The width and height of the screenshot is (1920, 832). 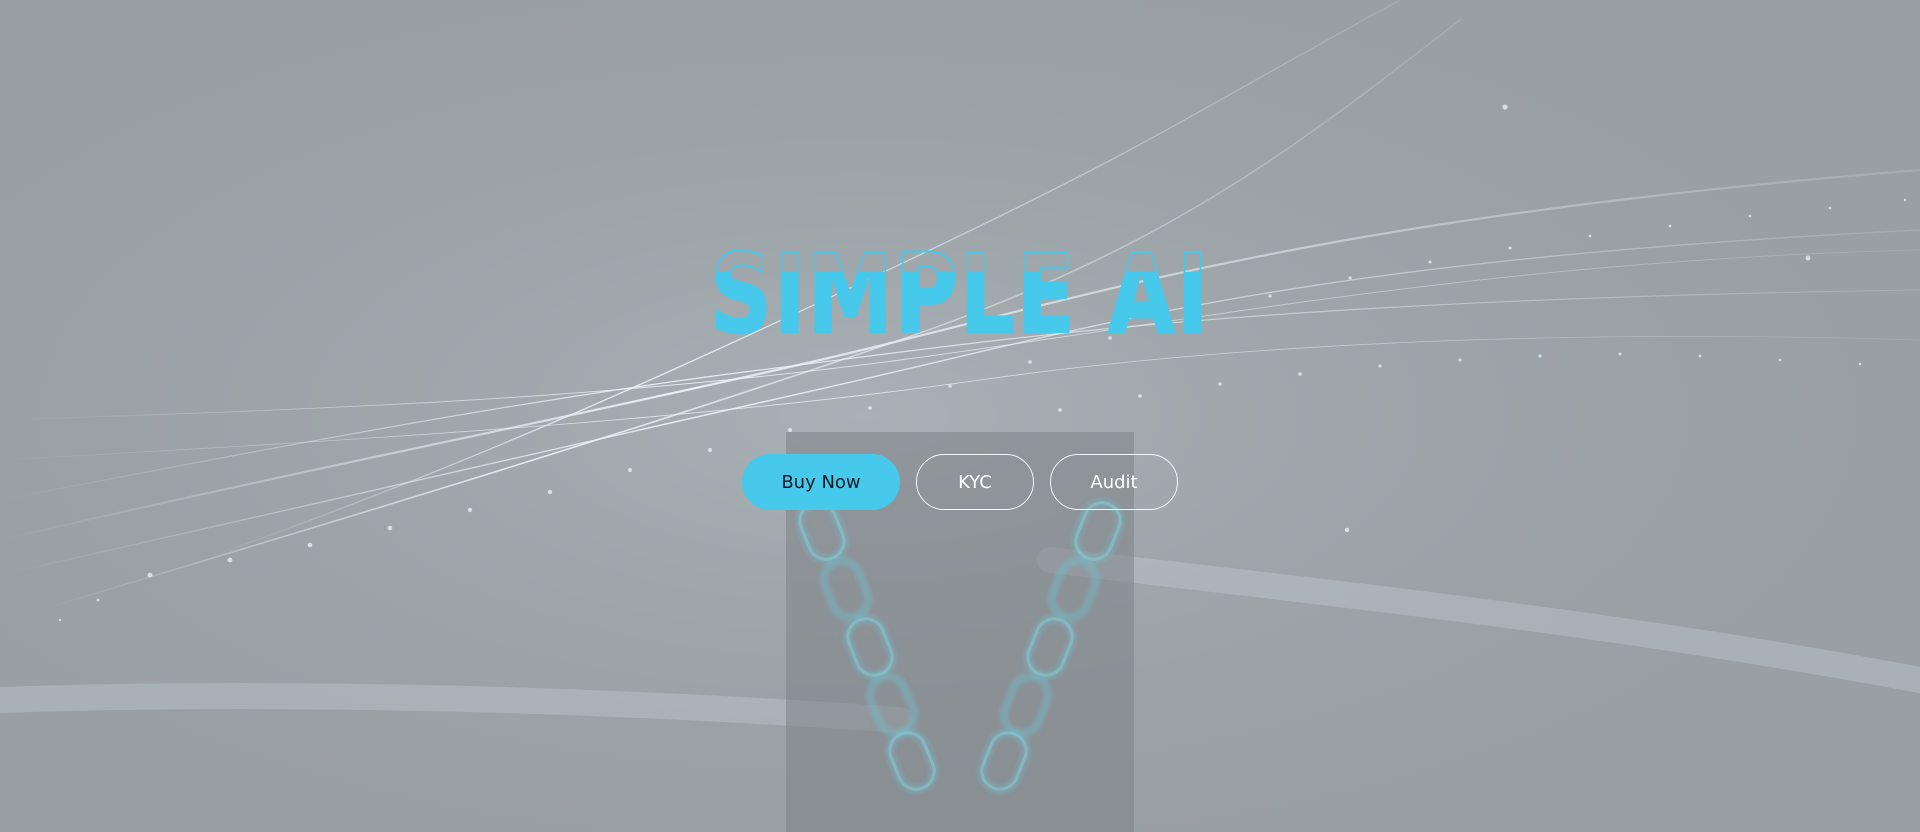 What do you see at coordinates (960, 288) in the screenshot?
I see `hero-title: SIMPLE AI SIMPLE AI` at bounding box center [960, 288].